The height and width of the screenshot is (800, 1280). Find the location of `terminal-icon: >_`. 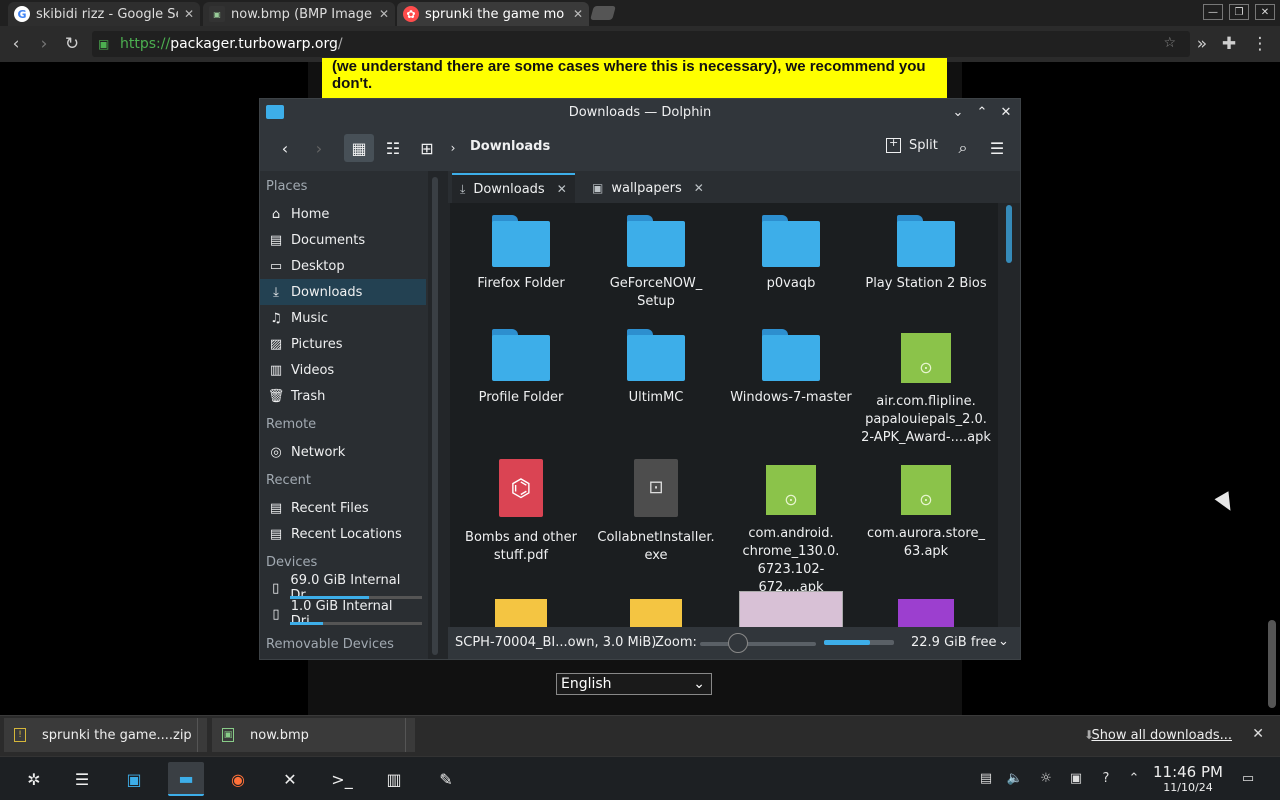

terminal-icon: >_ is located at coordinates (342, 779).